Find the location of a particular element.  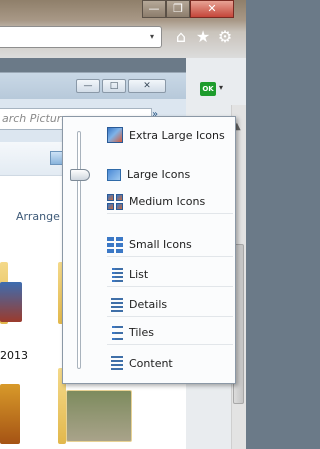

addon-ok-badge: OK is located at coordinates (208, 89).